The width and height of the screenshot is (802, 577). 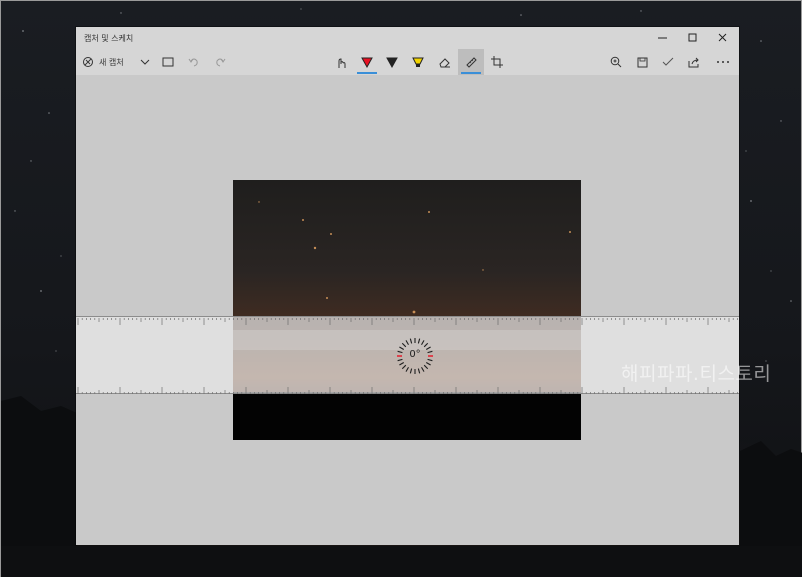 I want to click on ruler-angle-dial: 0°, so click(x=415, y=356).